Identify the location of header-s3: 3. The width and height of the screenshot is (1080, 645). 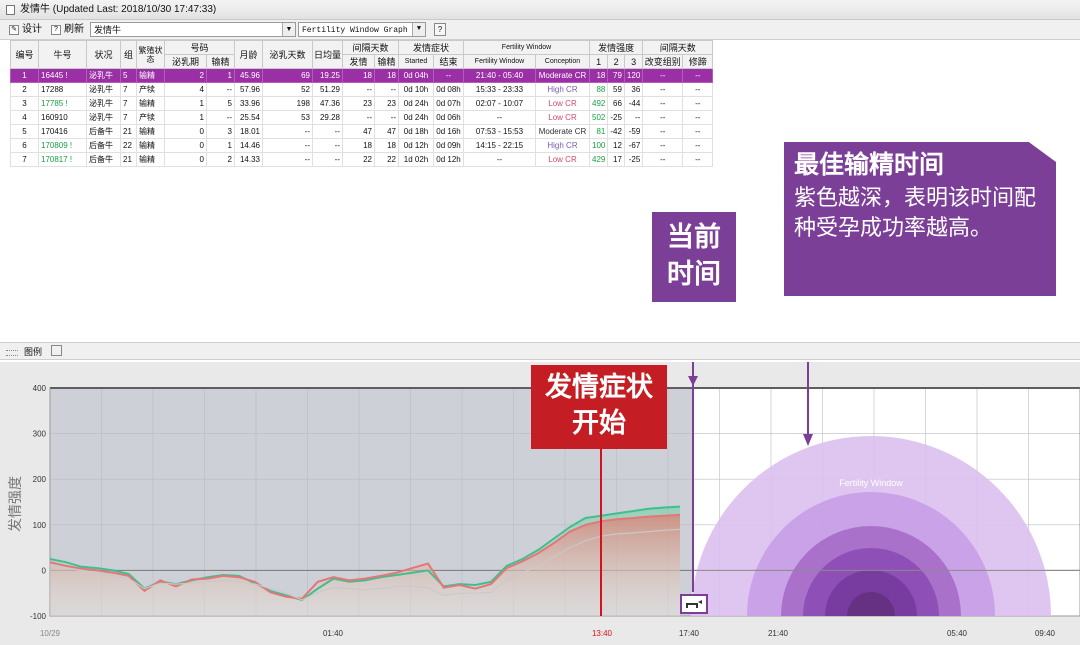
(633, 61).